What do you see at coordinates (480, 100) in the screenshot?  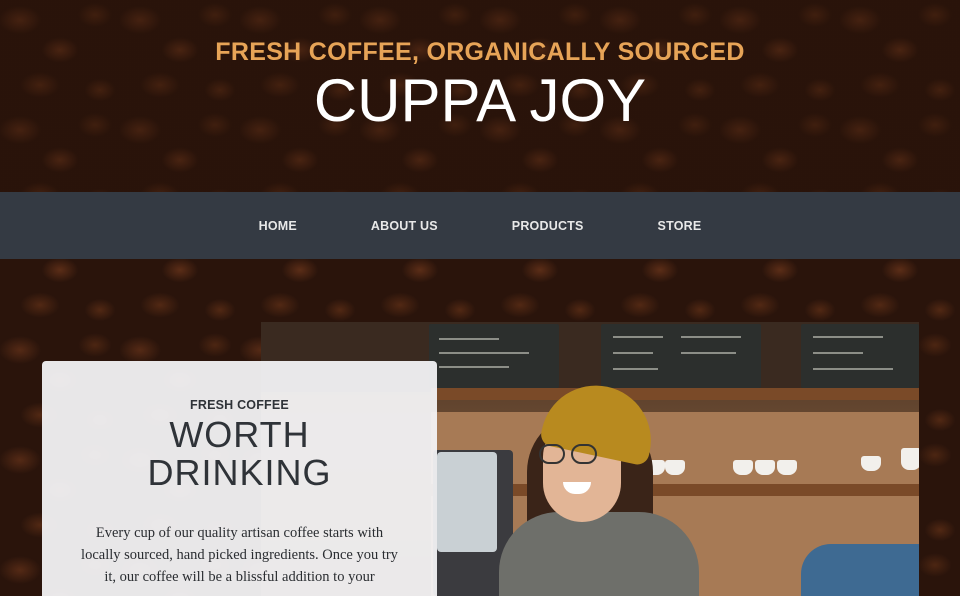 I see `site-title: CUPPA JOY` at bounding box center [480, 100].